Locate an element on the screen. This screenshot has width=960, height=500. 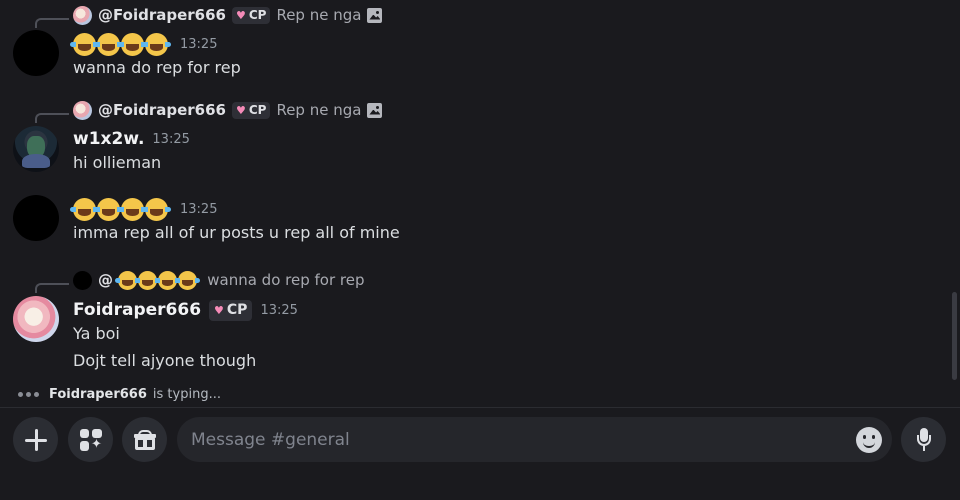
voice-message-button is located at coordinates (923, 439).